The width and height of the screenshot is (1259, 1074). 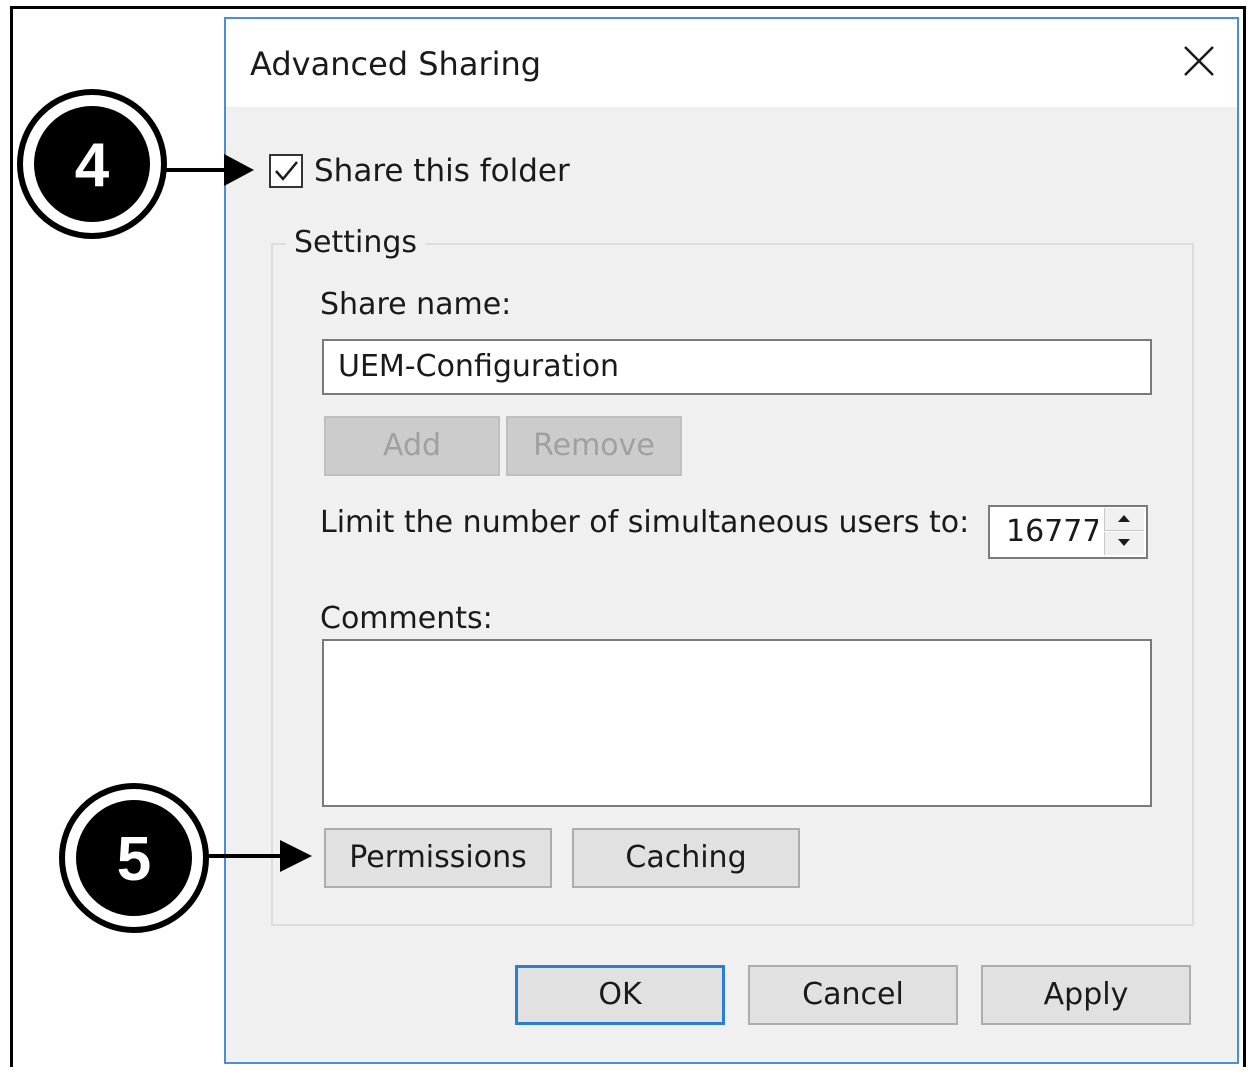 I want to click on spin-down-button, so click(x=1124, y=543).